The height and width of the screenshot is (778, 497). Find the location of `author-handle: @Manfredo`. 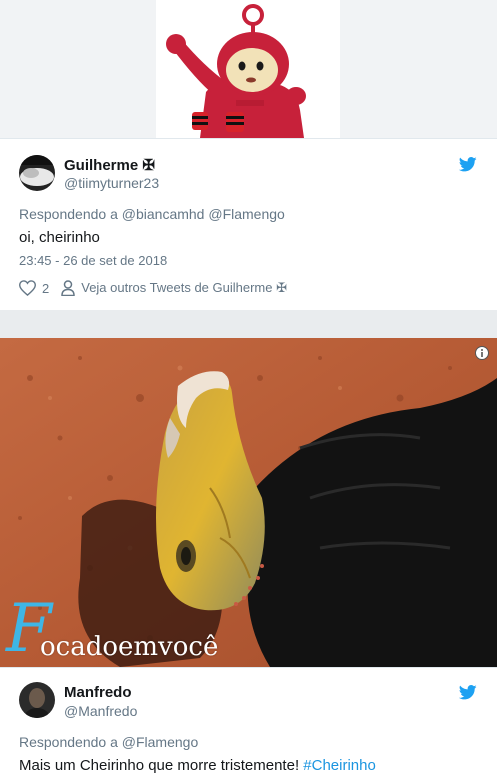

author-handle: @Manfredo is located at coordinates (100, 711).